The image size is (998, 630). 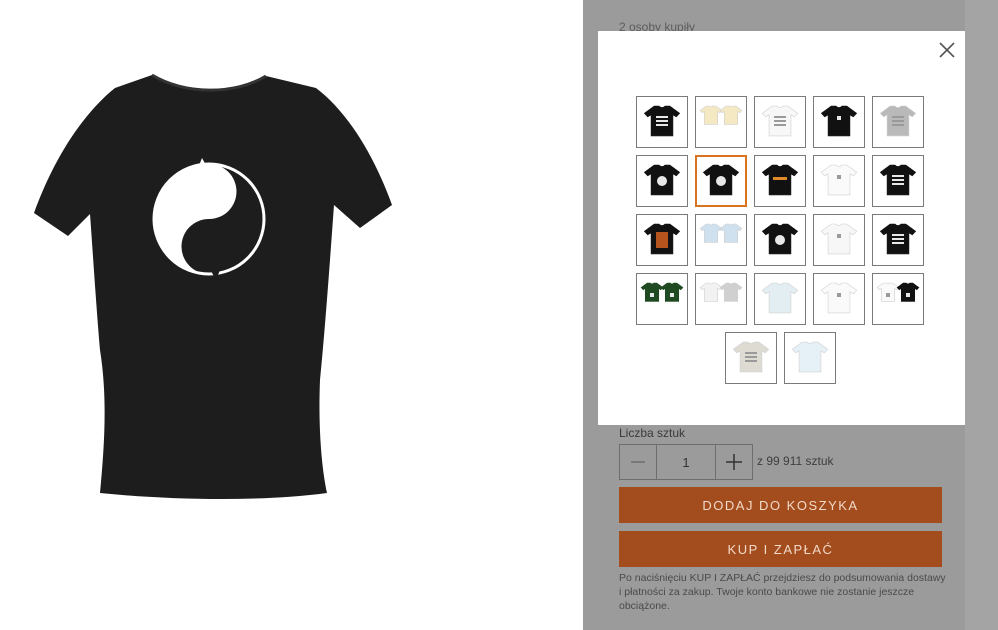 I want to click on variant-thumbnail-grid, so click(x=780, y=240).